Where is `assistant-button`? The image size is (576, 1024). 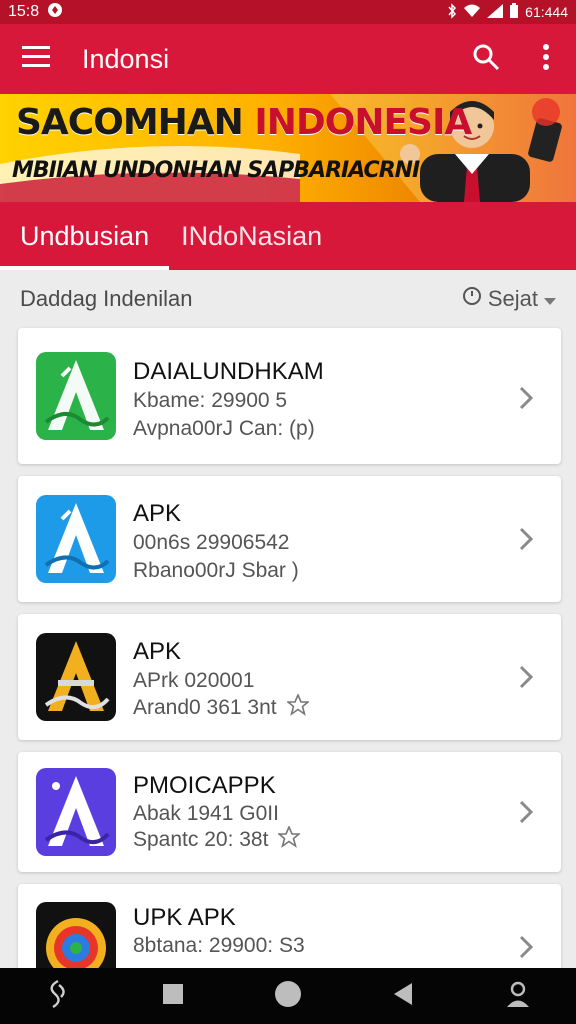
assistant-button is located at coordinates (58, 996).